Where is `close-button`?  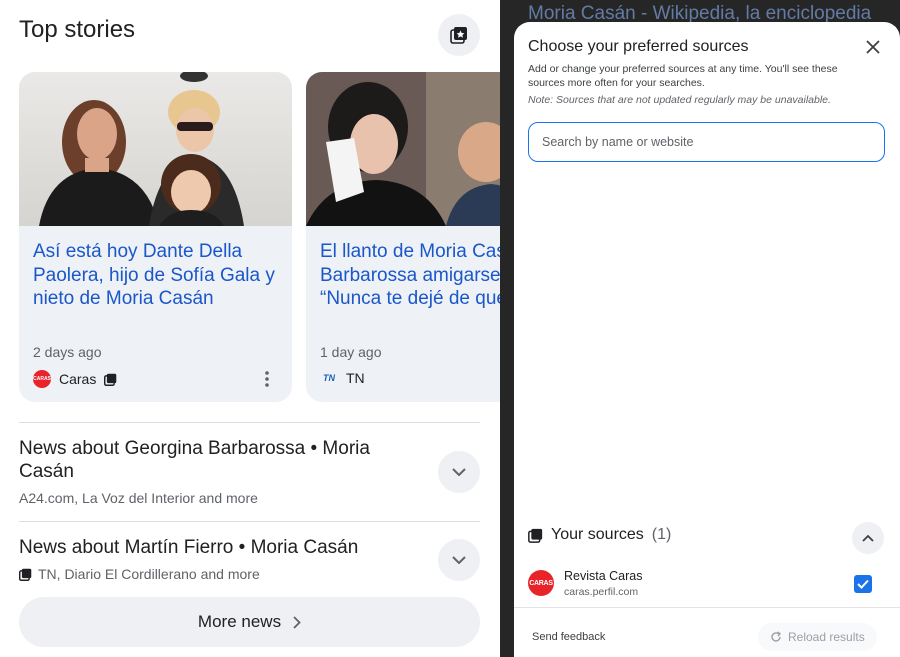 close-button is located at coordinates (873, 47).